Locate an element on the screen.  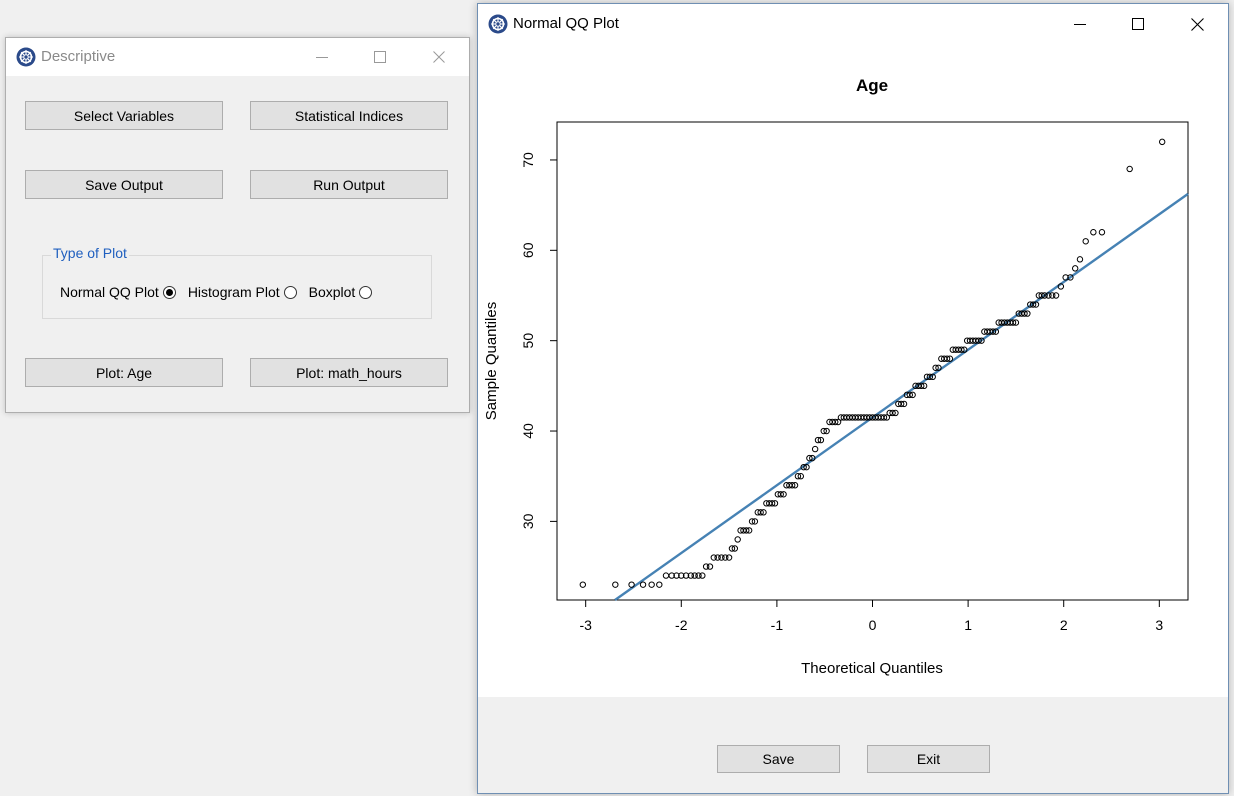
descriptive-title-bar: Descriptive is located at coordinates (237, 57).